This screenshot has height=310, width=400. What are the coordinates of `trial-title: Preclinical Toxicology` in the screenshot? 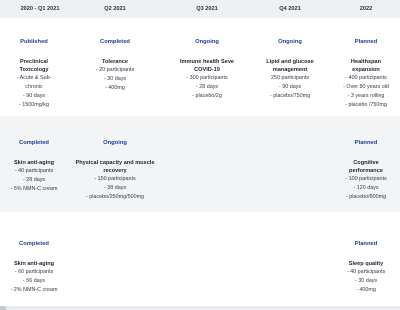 It's located at (34, 66).